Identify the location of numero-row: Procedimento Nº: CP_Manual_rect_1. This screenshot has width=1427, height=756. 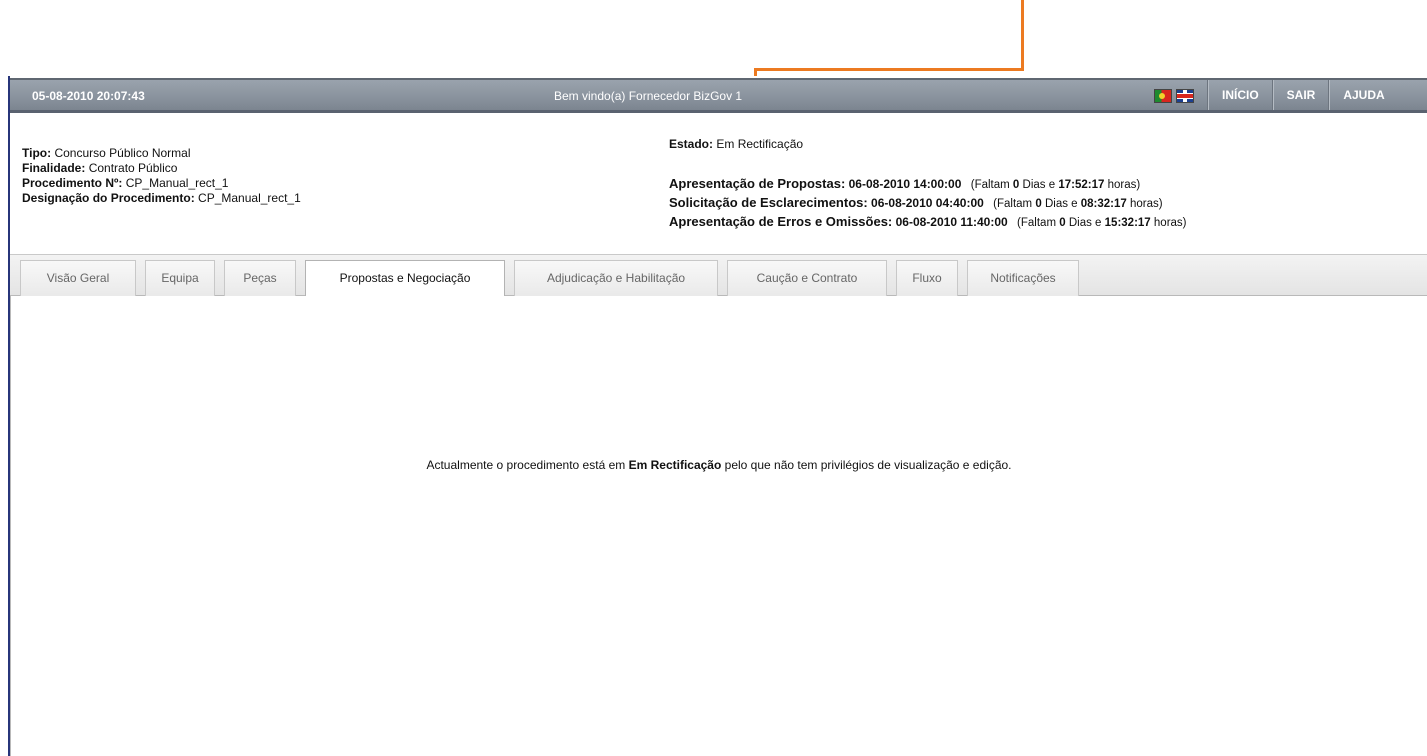
(161, 183).